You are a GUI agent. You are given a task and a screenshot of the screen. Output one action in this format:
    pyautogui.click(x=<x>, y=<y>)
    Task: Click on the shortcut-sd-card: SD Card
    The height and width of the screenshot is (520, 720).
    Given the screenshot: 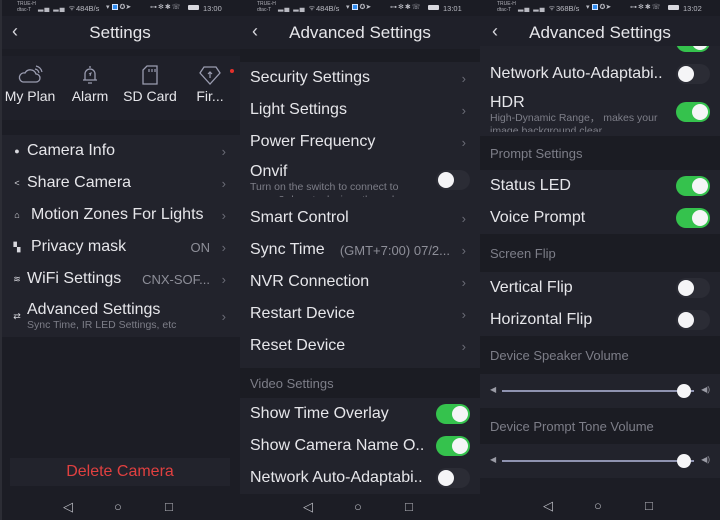 What is the action you would take?
    pyautogui.click(x=150, y=88)
    